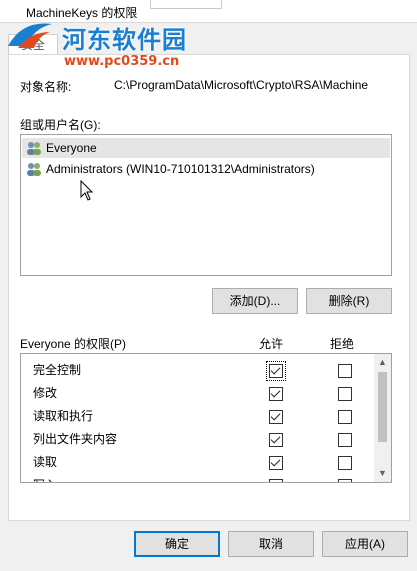 This screenshot has height=571, width=417. Describe the element at coordinates (208, 11) in the screenshot. I see `window-title-bar: MachineKeys 的权限` at that location.